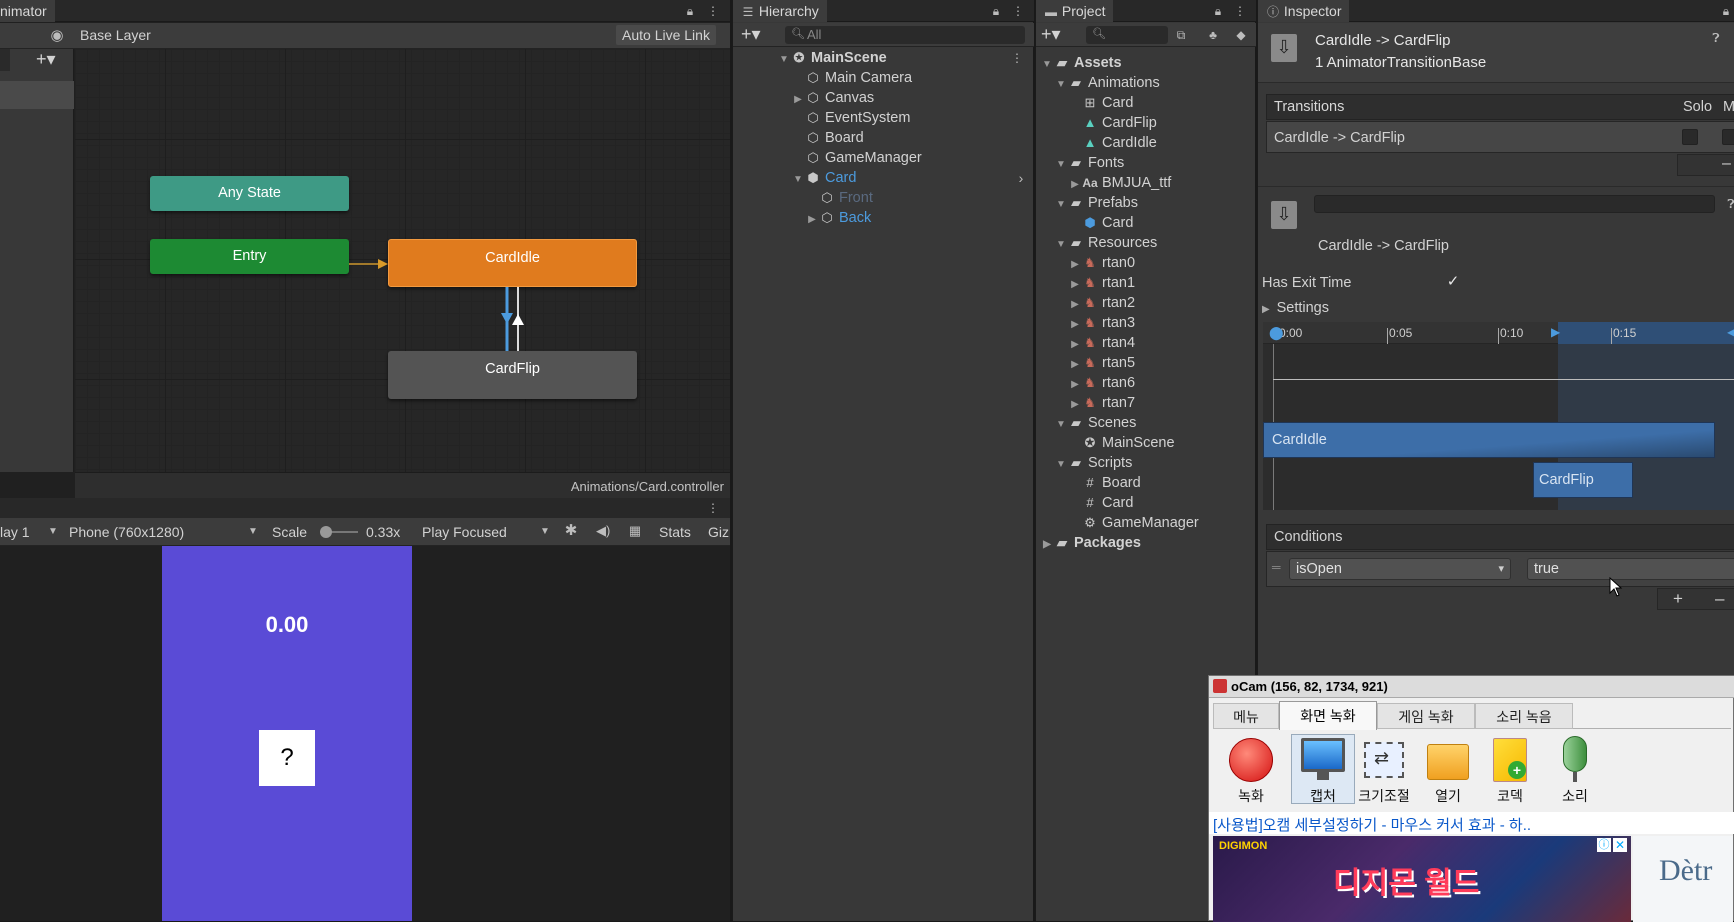  I want to click on tree-item: ⚙ GameManager, so click(1133, 523).